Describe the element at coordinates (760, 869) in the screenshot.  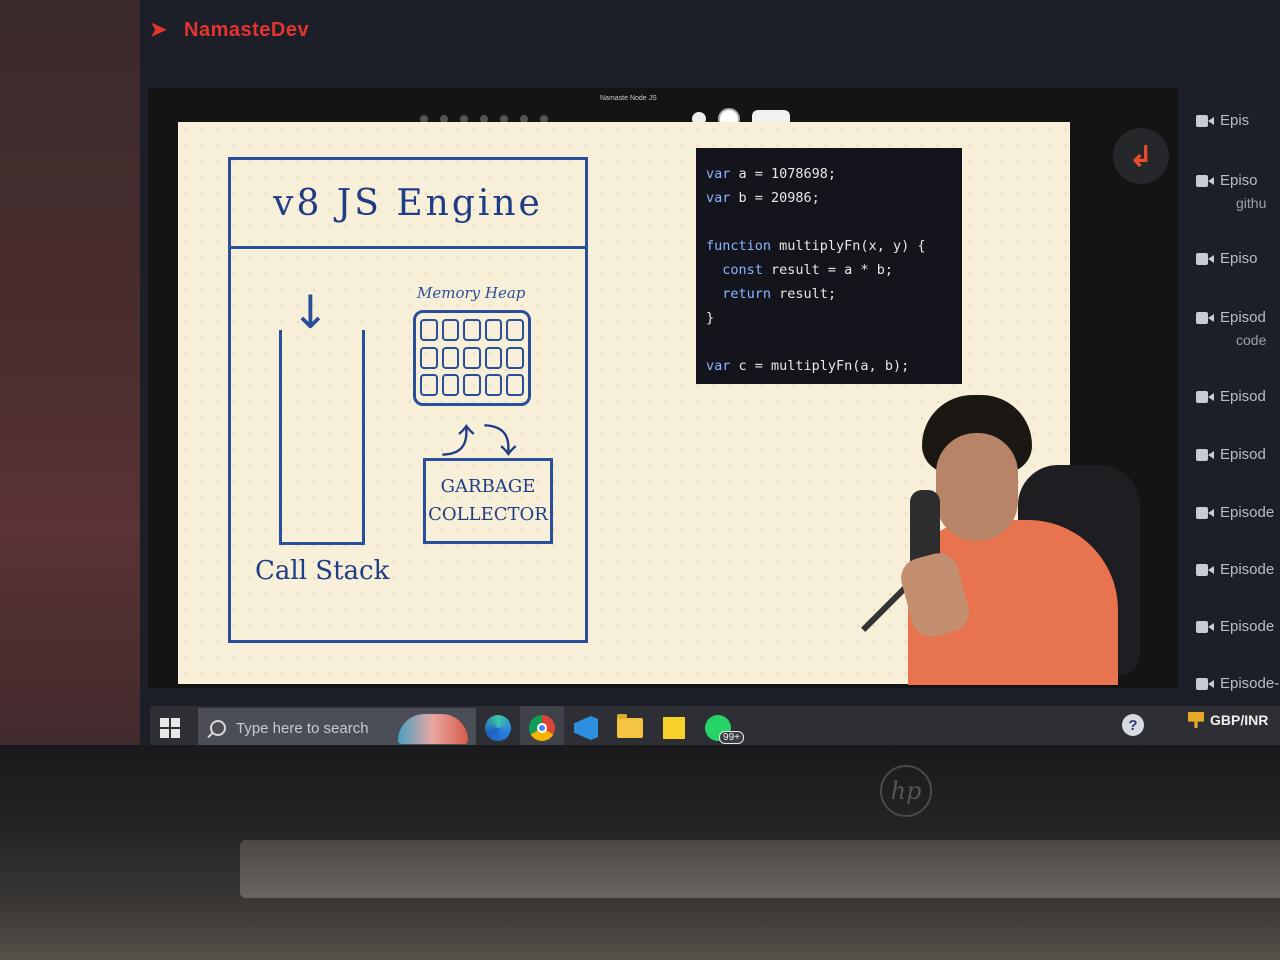
I see `laptop-hinge` at that location.